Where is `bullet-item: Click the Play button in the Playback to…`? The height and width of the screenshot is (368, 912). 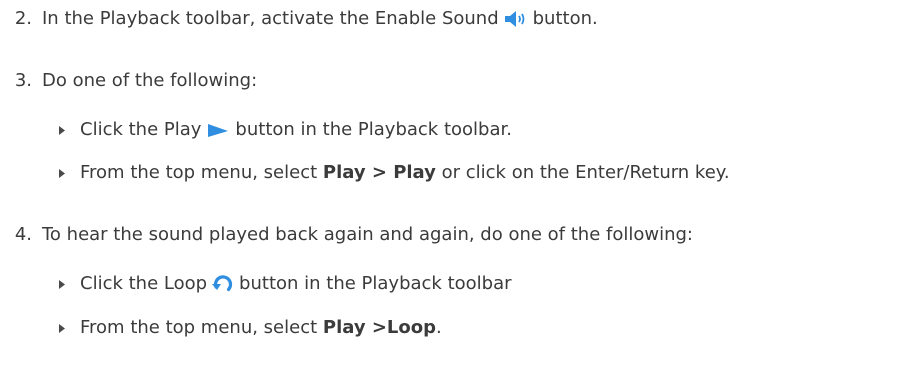
bullet-item: Click the Play button in the Playback to… is located at coordinates (285, 130).